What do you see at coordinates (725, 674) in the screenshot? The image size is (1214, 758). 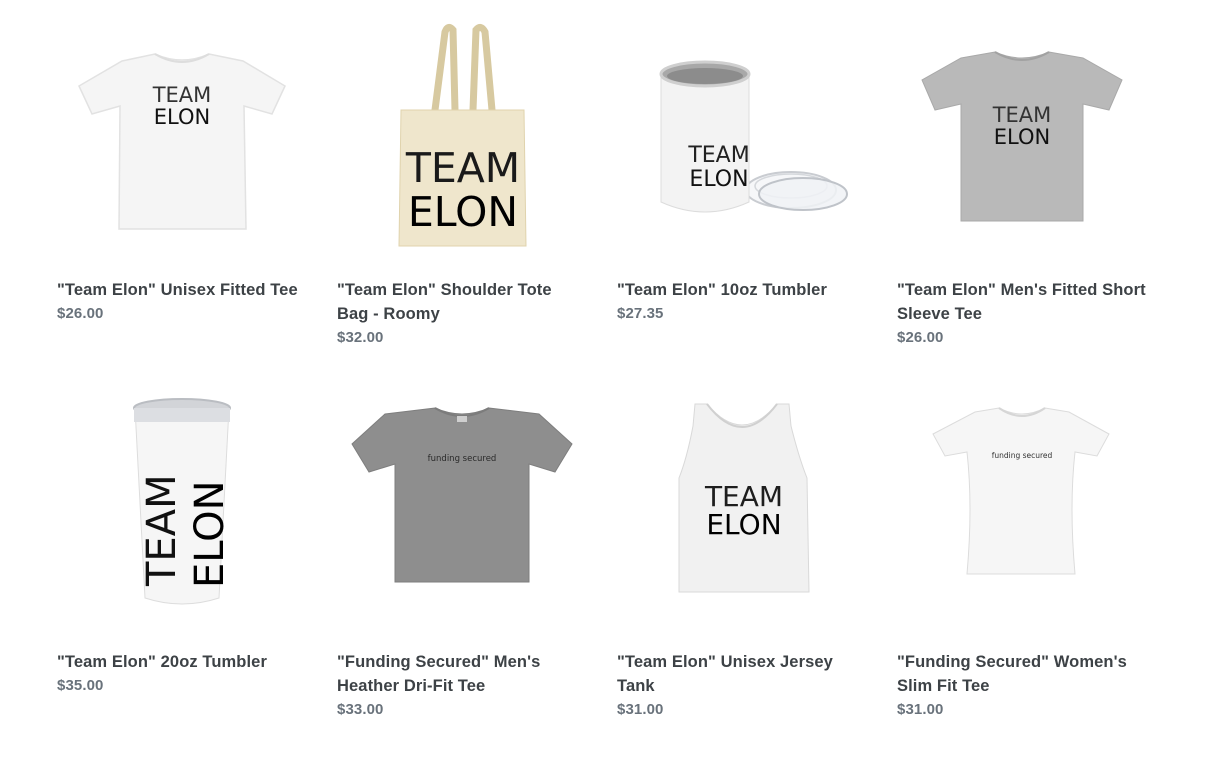 I see `product-title: "Team Elon" Unisex Jersey Tank` at bounding box center [725, 674].